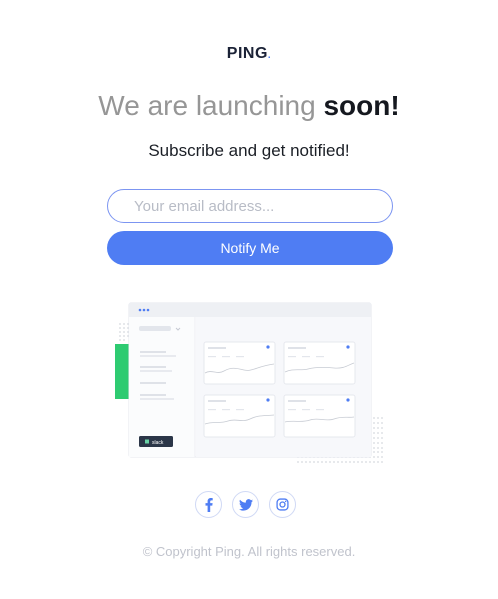 Image resolution: width=498 pixels, height=599 pixels. I want to click on twitter-link, so click(245, 504).